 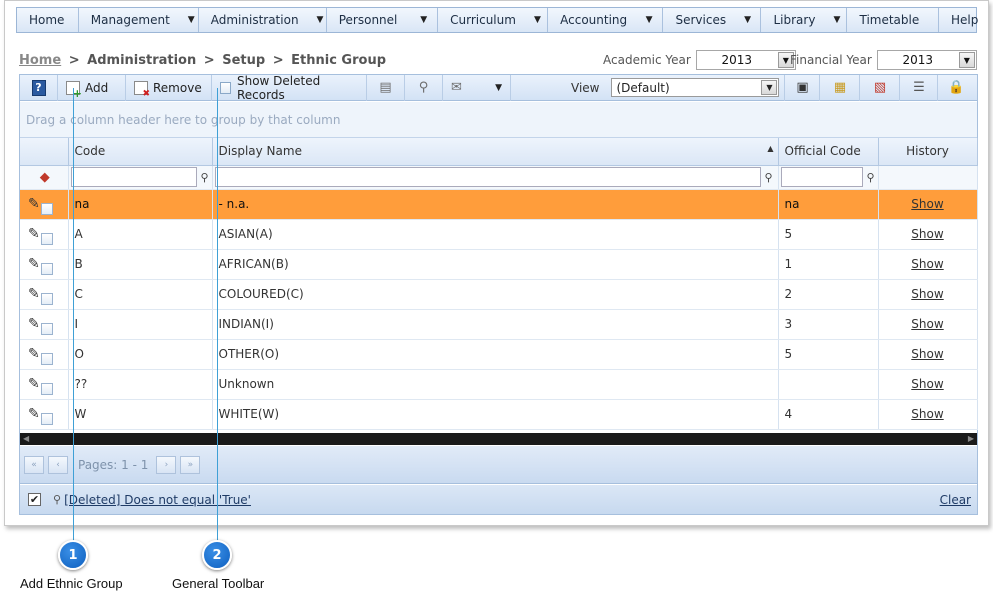 I want to click on view-settings-button: ☰, so click(x=919, y=87).